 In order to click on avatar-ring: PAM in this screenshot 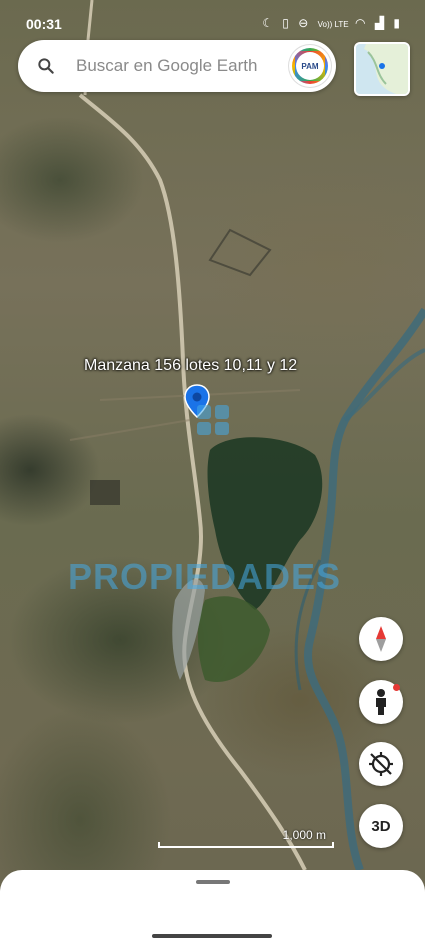, I will do `click(310, 66)`.